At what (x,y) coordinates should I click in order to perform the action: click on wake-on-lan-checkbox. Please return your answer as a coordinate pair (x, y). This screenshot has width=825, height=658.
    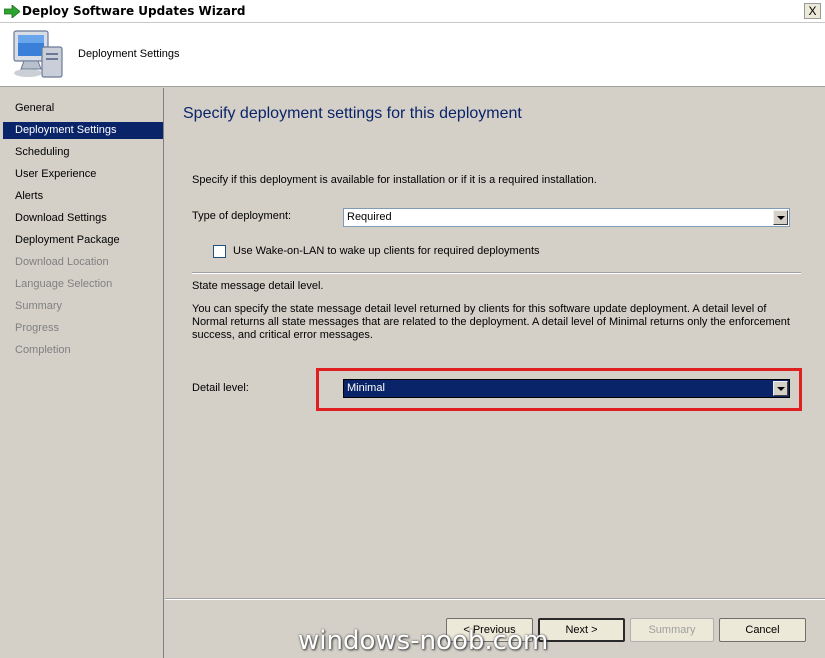
    Looking at the image, I should click on (219, 251).